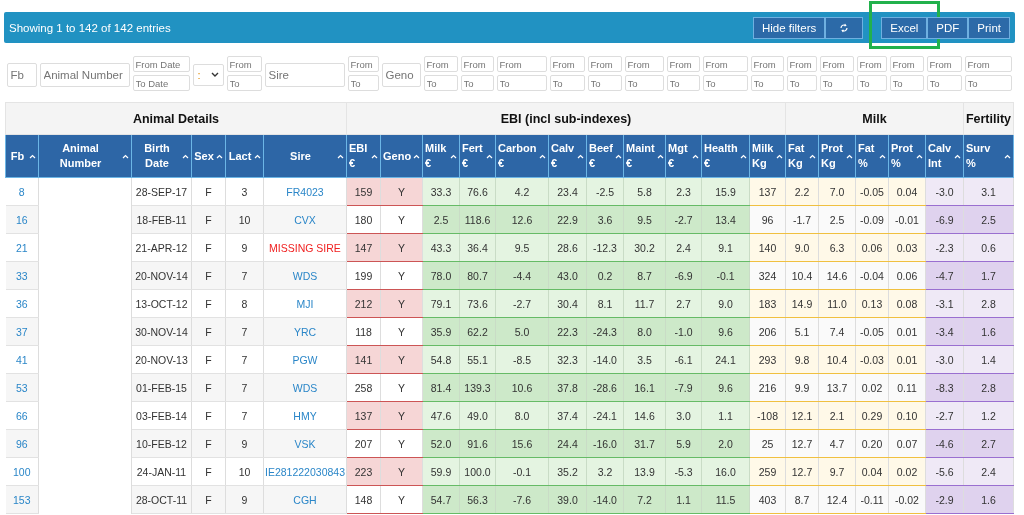  I want to click on sire-link: YRC, so click(305, 331).